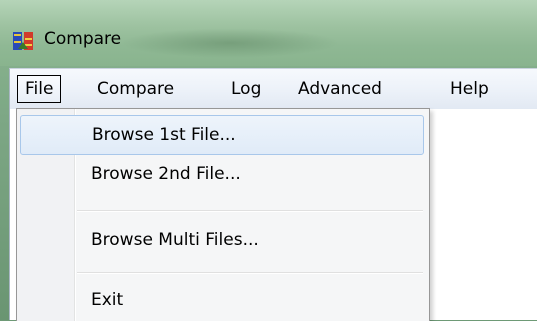 The height and width of the screenshot is (321, 537). Describe the element at coordinates (273, 88) in the screenshot. I see `menu-bar: File Compare Log Advanced Help` at that location.